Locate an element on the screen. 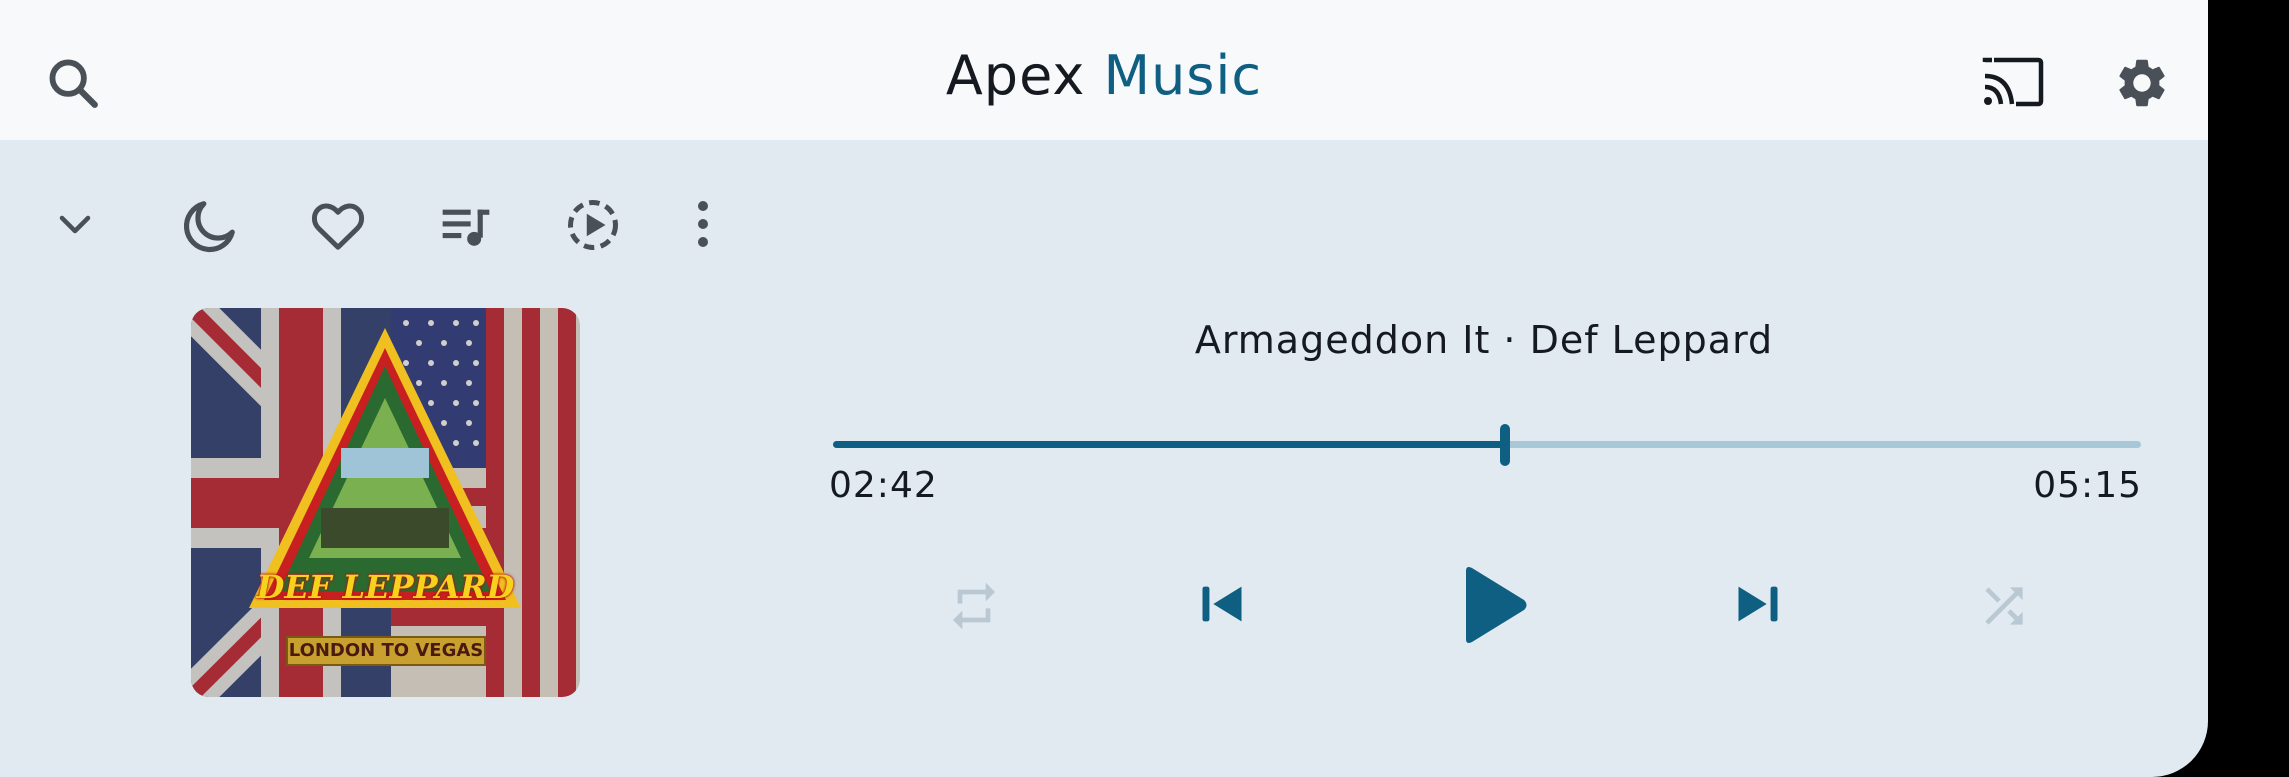 The image size is (2289, 777). chevron-down-icon is located at coordinates (75, 225).